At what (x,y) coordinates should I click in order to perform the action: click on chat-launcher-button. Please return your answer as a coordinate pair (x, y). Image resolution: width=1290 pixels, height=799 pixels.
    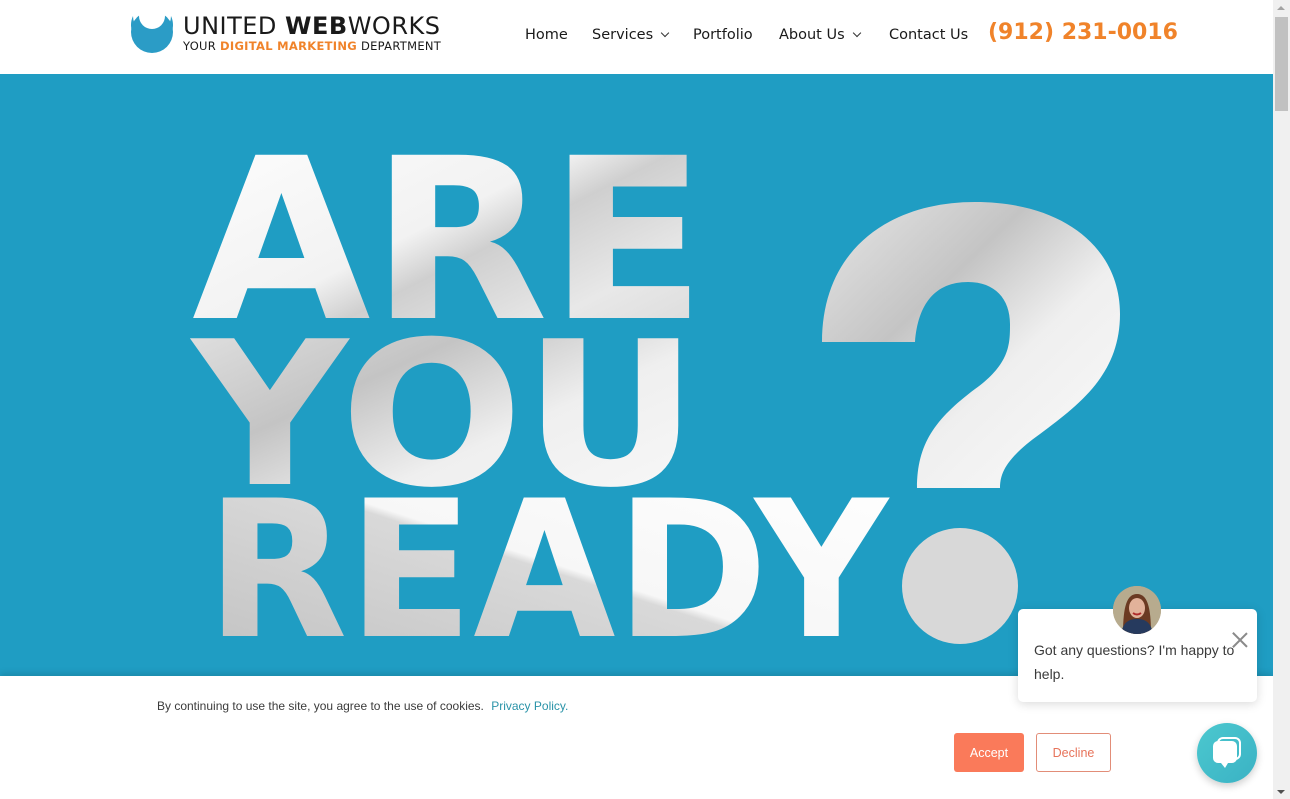
    Looking at the image, I should click on (1227, 753).